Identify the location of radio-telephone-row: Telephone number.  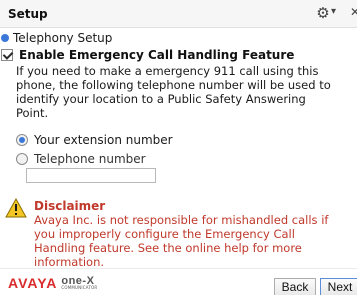
(81, 159).